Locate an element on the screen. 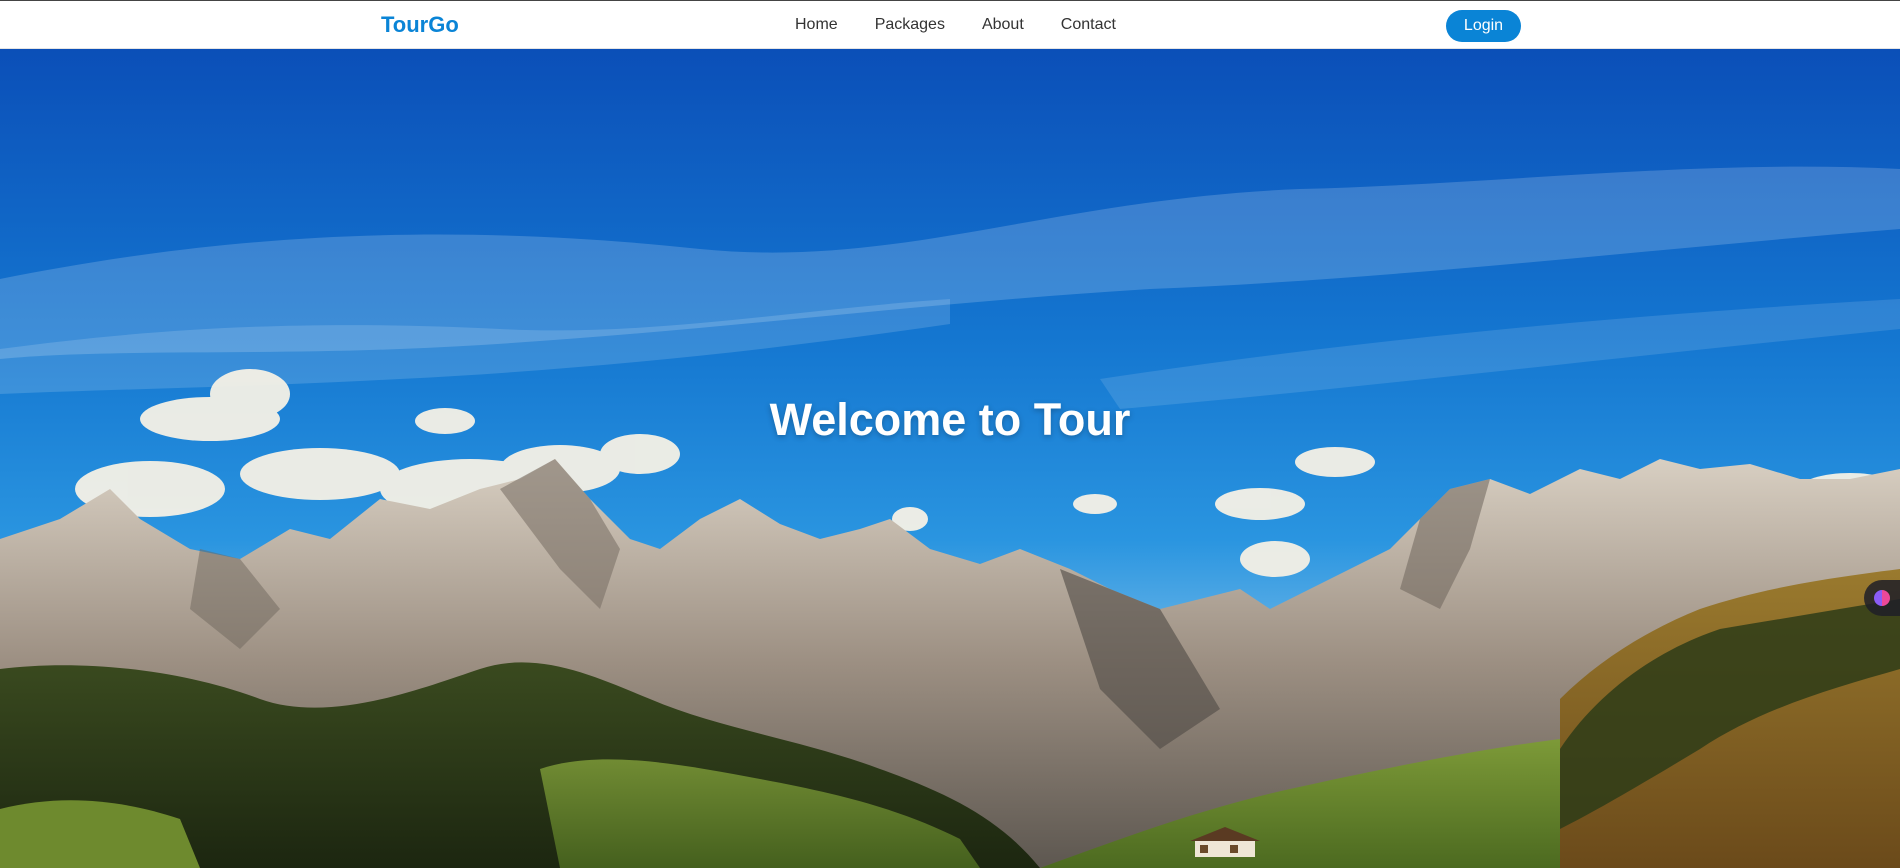  nav-link-contact: Contact is located at coordinates (1088, 25).